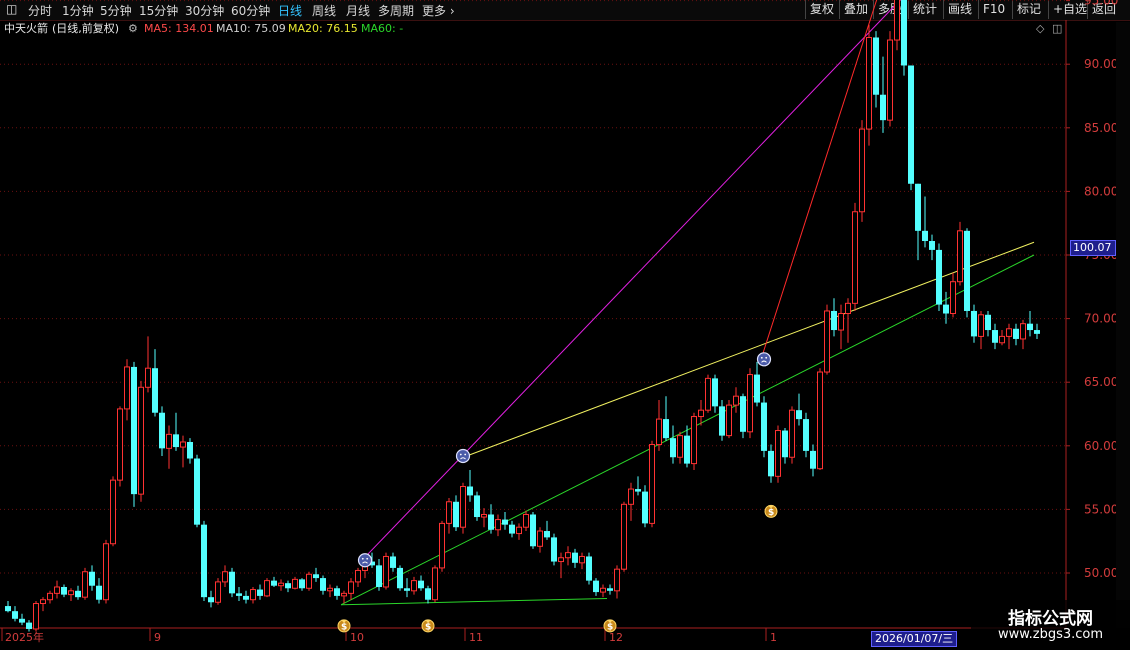 This screenshot has width=1130, height=650. What do you see at coordinates (1101, 509) in the screenshot?
I see `y-tick-label: 55.00` at bounding box center [1101, 509].